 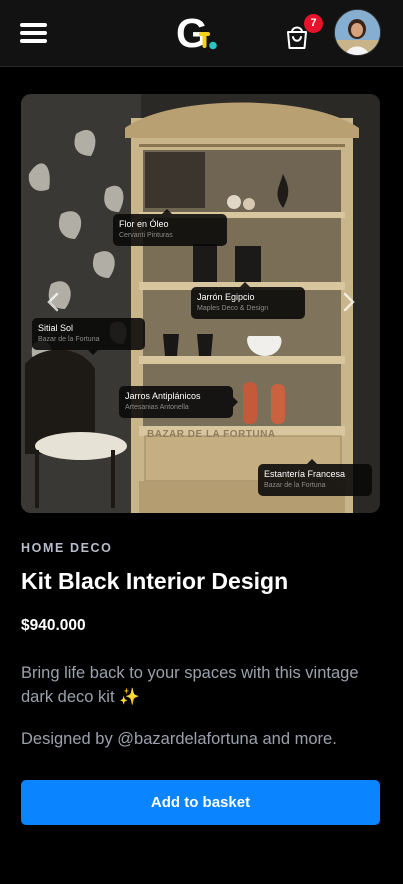 I want to click on cart-count-badge: 7, so click(x=313, y=23).